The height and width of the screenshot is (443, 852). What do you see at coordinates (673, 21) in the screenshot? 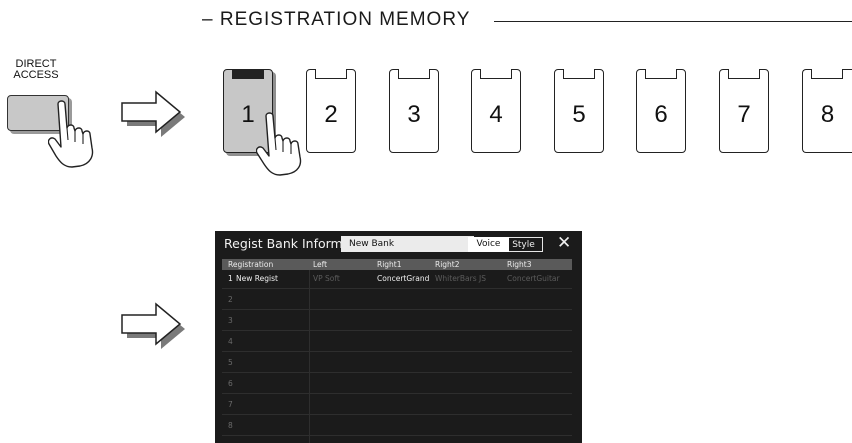
I see `section-rule` at bounding box center [673, 21].